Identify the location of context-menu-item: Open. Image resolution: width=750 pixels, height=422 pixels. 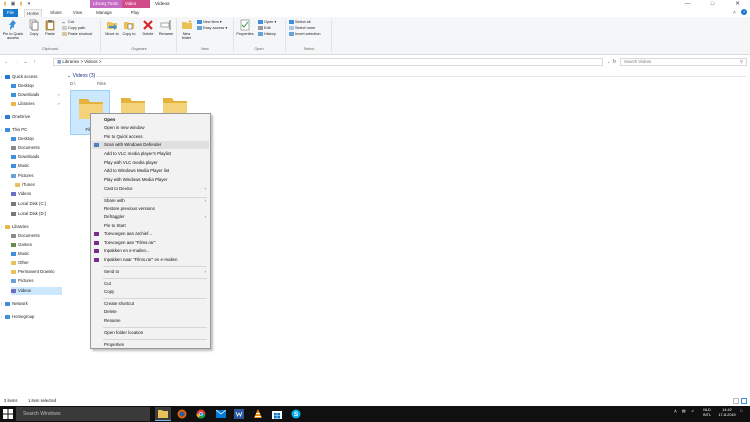
(150, 120).